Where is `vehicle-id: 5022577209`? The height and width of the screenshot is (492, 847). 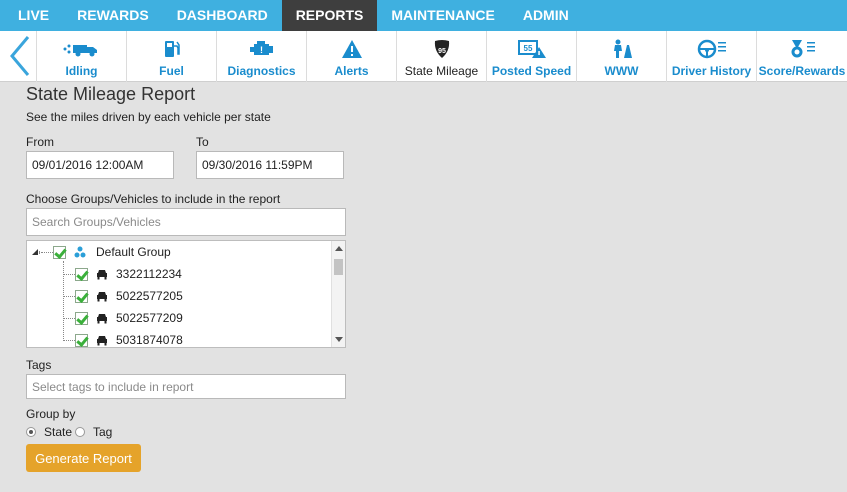 vehicle-id: 5022577209 is located at coordinates (149, 318).